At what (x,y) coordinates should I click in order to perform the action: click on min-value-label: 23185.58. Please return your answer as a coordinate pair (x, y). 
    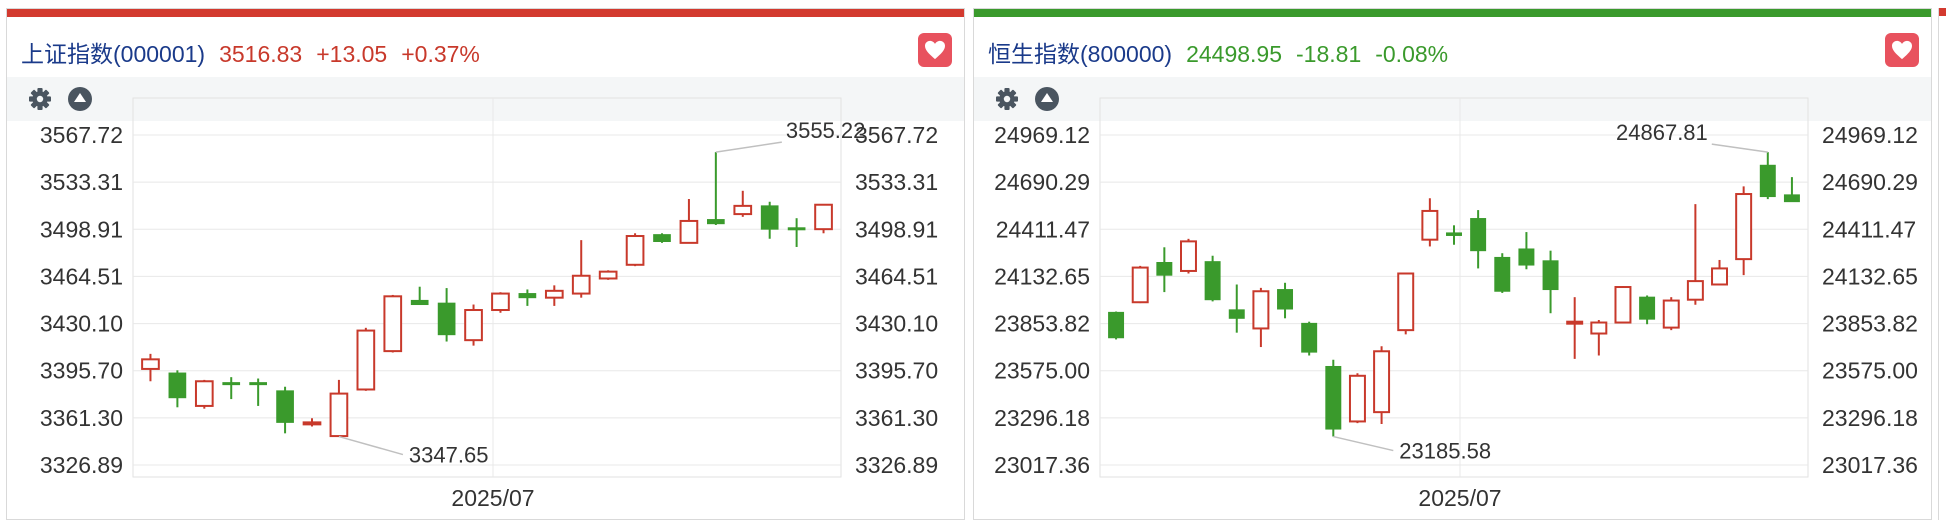
    Looking at the image, I should click on (1445, 451).